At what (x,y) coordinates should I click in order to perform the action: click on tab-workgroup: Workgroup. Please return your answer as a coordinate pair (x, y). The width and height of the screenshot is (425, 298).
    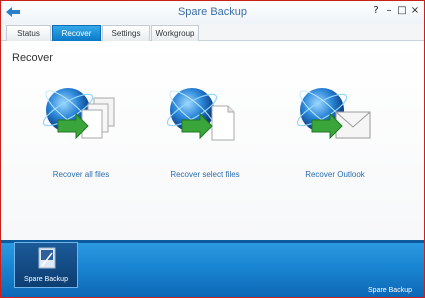
    Looking at the image, I should click on (175, 33).